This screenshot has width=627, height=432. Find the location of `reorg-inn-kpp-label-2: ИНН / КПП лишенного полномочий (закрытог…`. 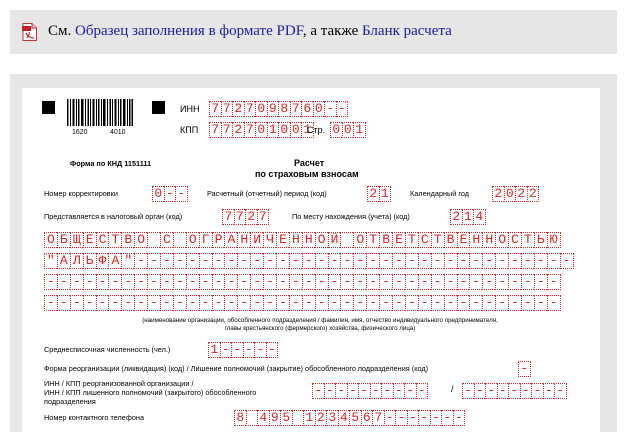

reorg-inn-kpp-label-2: ИНН / КПП лишенного полномочий (закрытог… is located at coordinates (150, 392).